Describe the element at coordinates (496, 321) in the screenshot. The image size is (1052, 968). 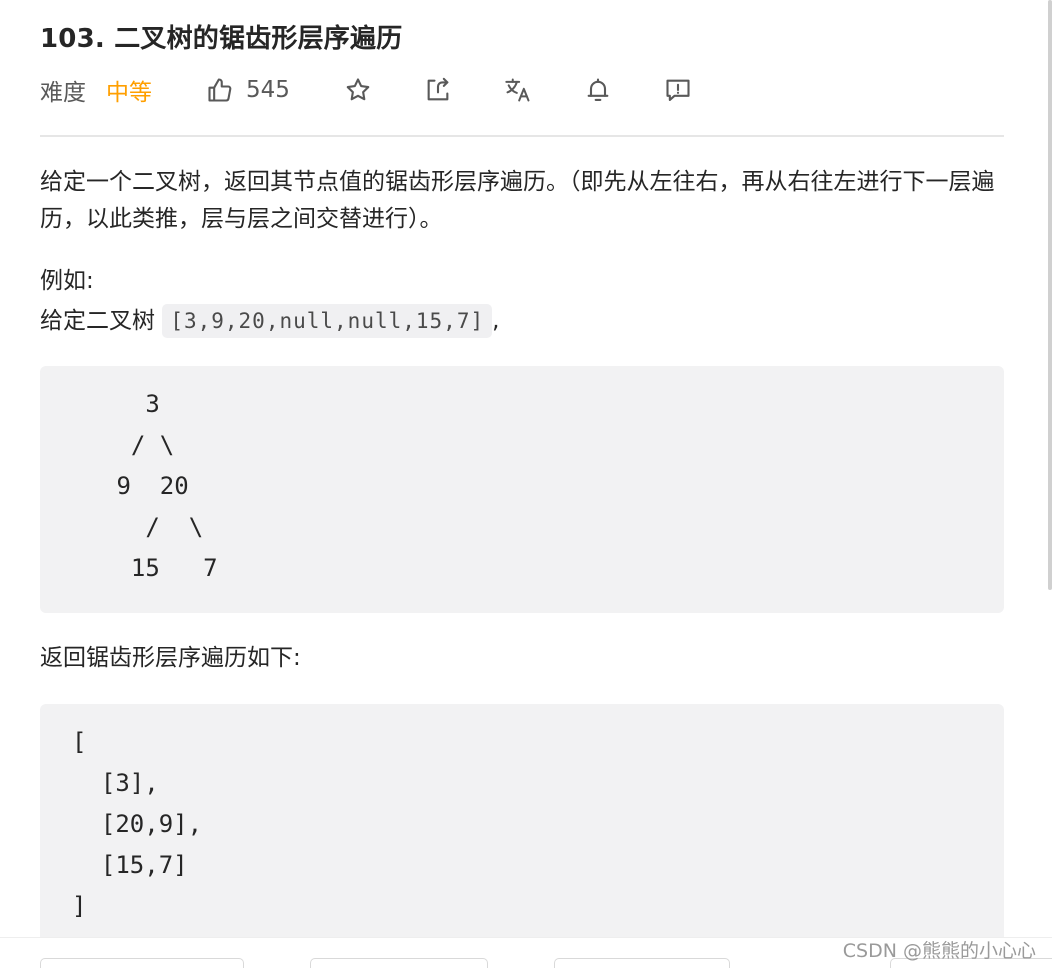
I see `given-suffix: ,` at that location.